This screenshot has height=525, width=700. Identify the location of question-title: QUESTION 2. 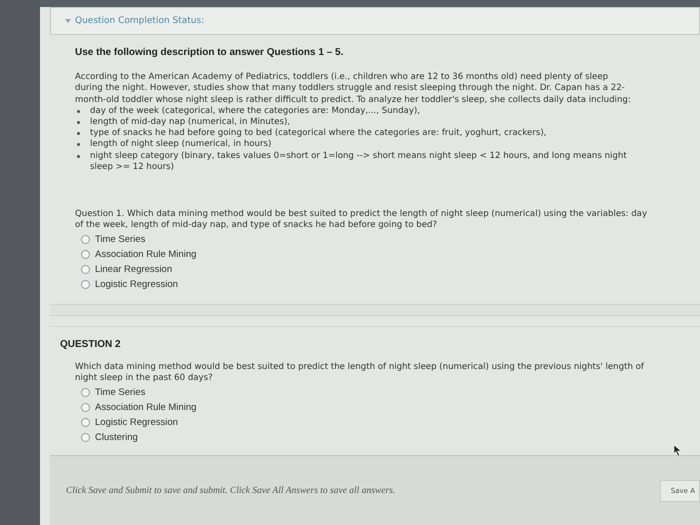
(91, 344).